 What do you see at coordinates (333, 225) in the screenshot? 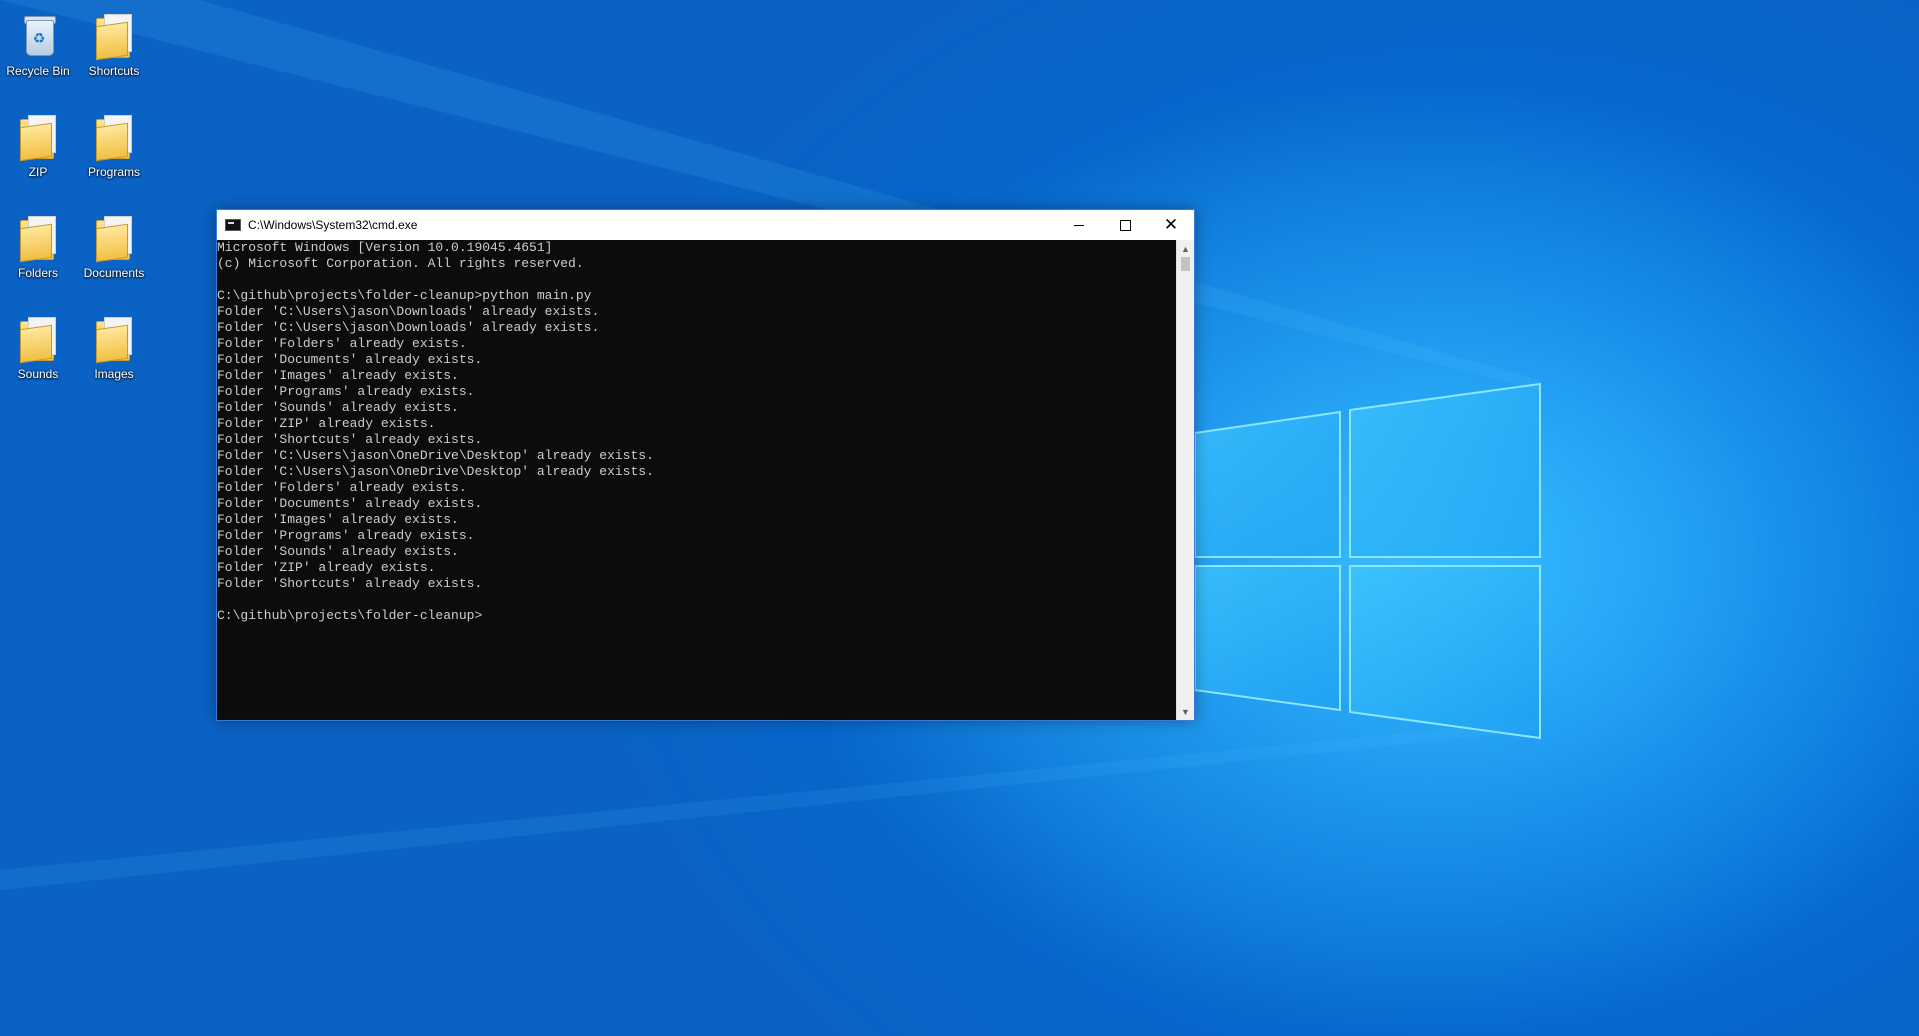
I see `window-title: C:\Windows\System32\cmd.exe` at bounding box center [333, 225].